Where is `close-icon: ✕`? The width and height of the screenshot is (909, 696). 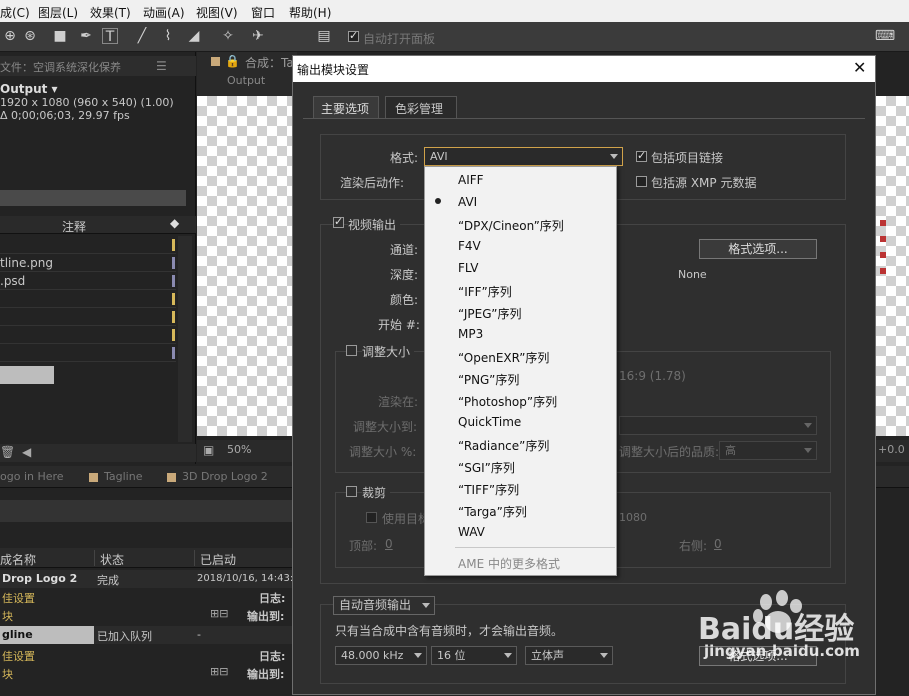 close-icon: ✕ is located at coordinates (859, 67).